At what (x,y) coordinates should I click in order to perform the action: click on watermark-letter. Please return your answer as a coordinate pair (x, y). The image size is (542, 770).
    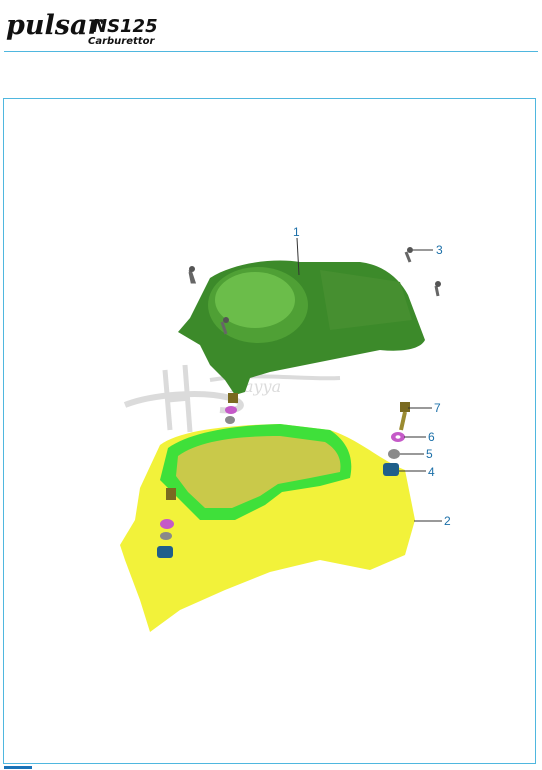
    Looking at the image, I should click on (177, 398).